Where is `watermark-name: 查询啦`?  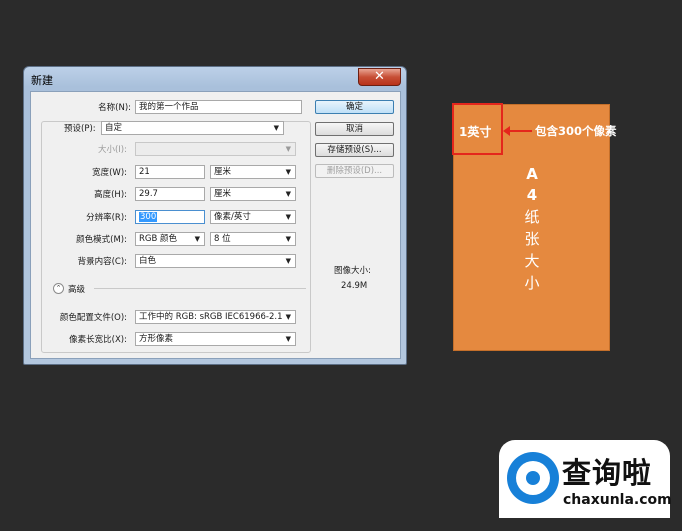
watermark-name: 查询啦 is located at coordinates (607, 473).